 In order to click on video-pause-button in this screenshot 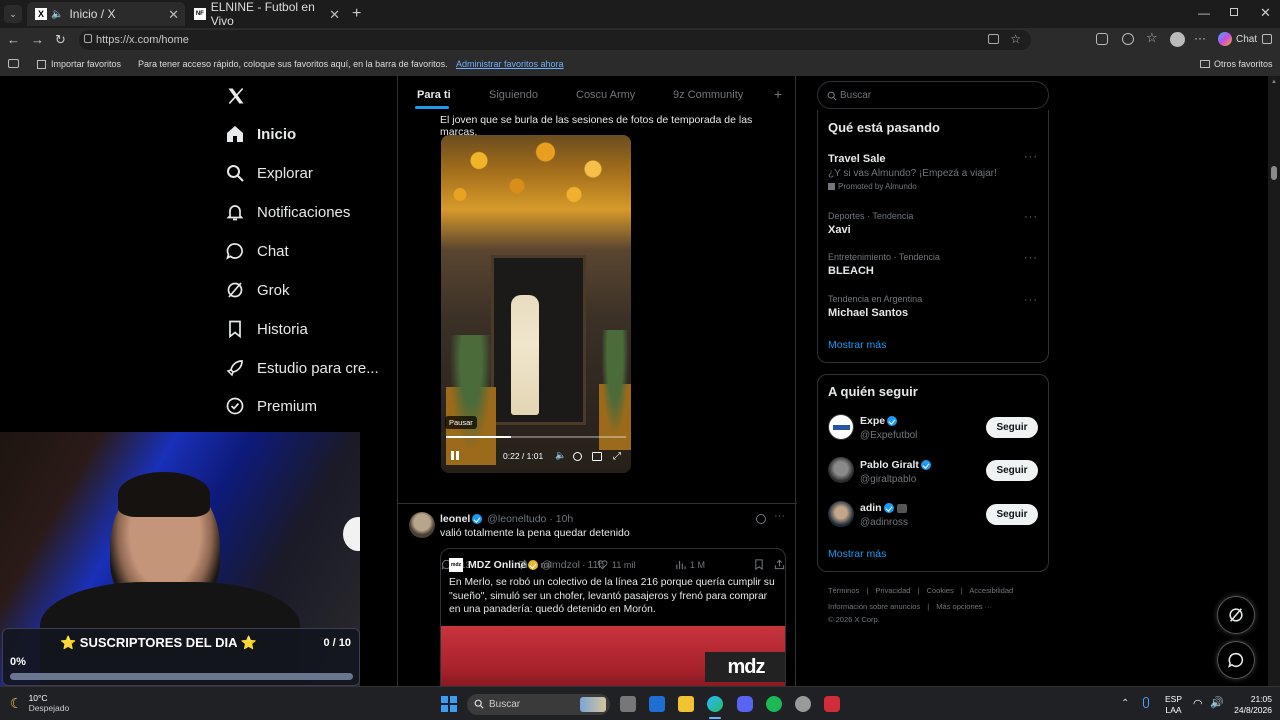, I will do `click(456, 456)`.